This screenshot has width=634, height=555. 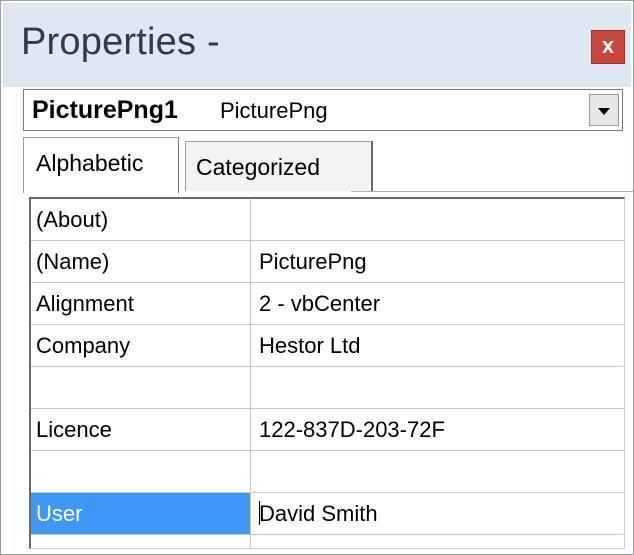 I want to click on property-value: 122-837D-203-72F, so click(x=437, y=429).